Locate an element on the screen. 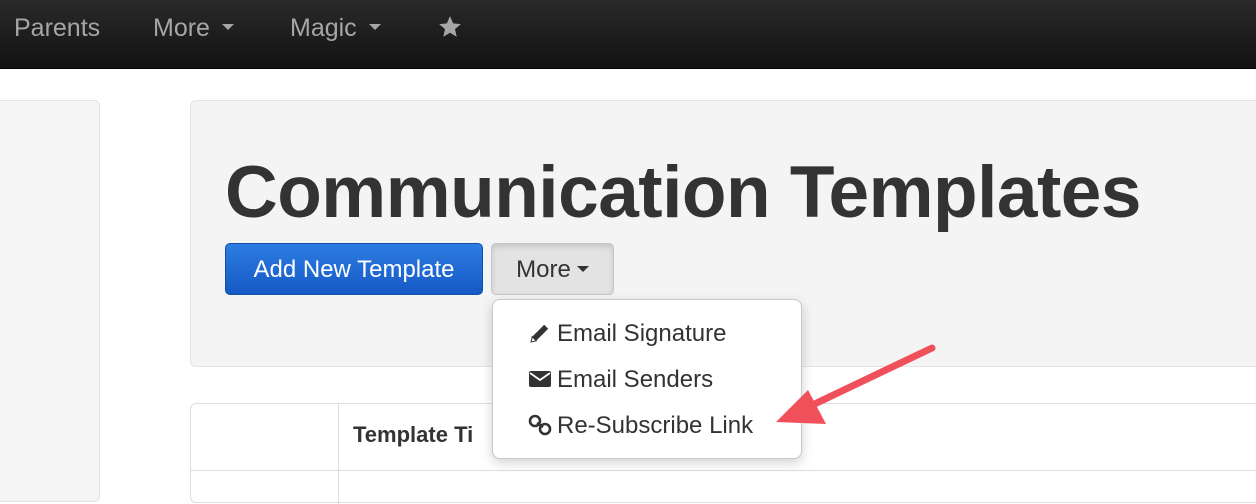  menu-item-label: Email Signature is located at coordinates (642, 333).